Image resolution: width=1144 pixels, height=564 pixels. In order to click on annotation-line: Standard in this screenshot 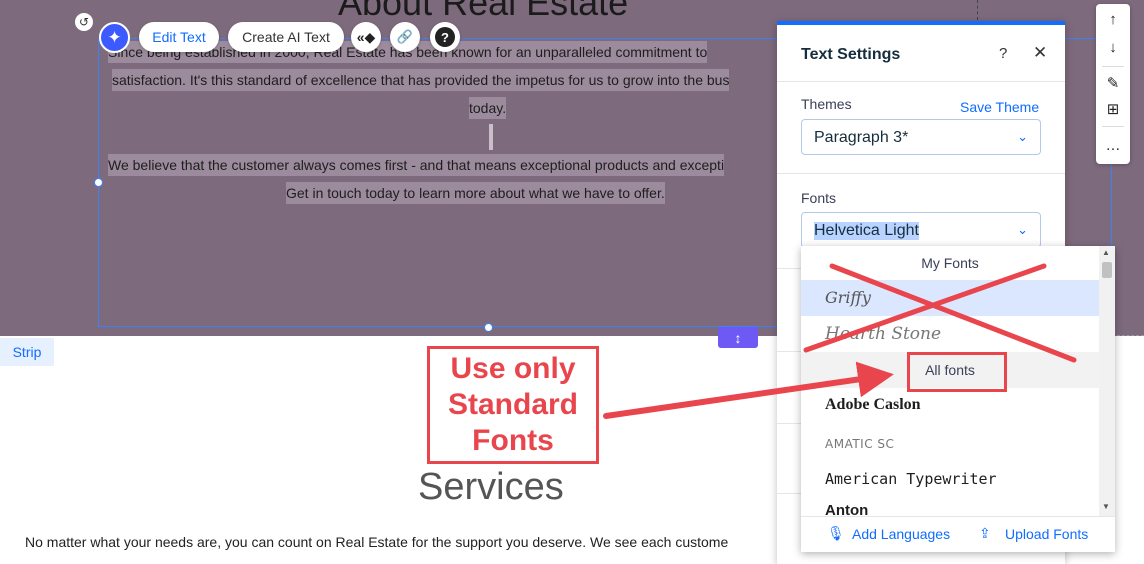, I will do `click(513, 404)`.